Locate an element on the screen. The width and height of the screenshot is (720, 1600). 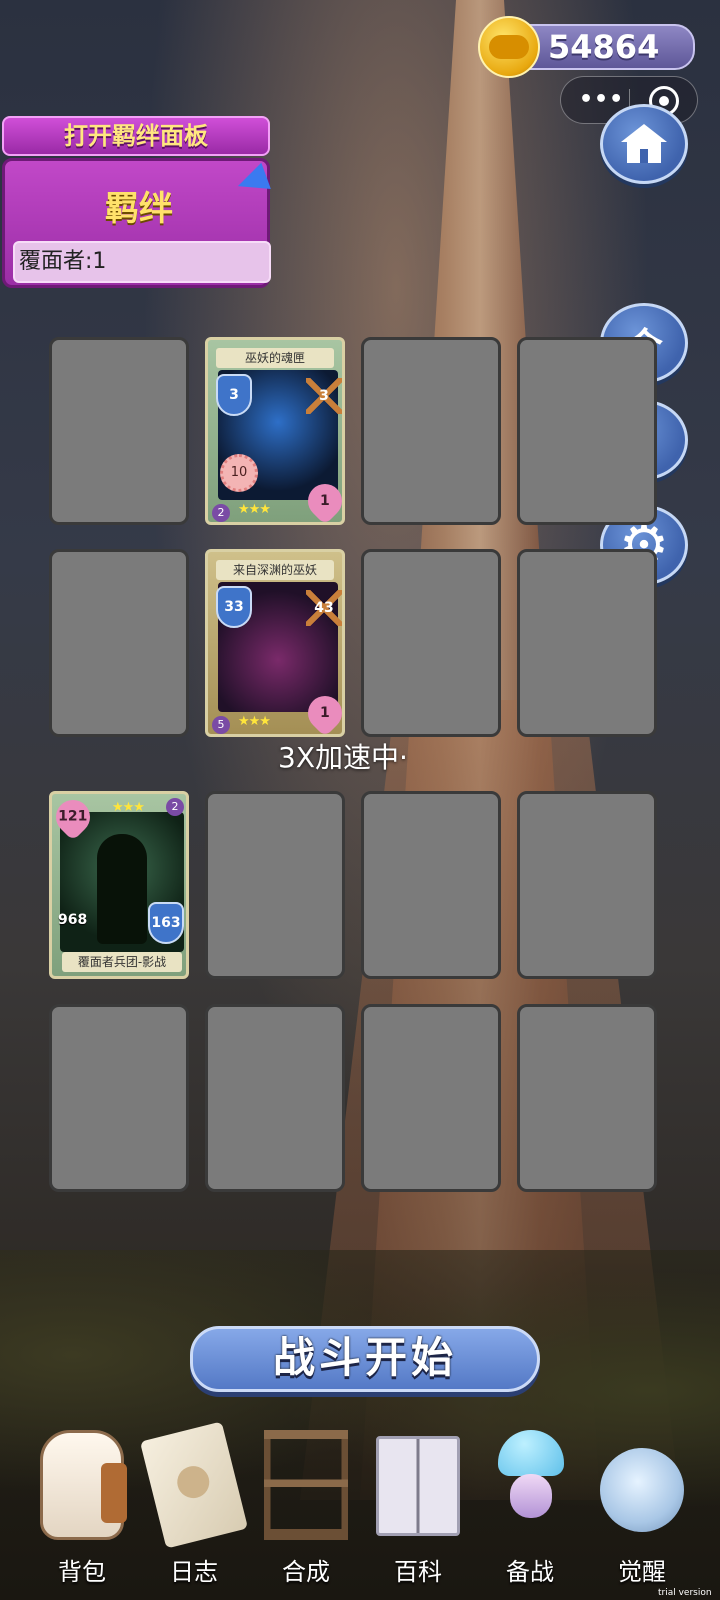
card-name: 来自深渊的巫妖 is located at coordinates (275, 570).